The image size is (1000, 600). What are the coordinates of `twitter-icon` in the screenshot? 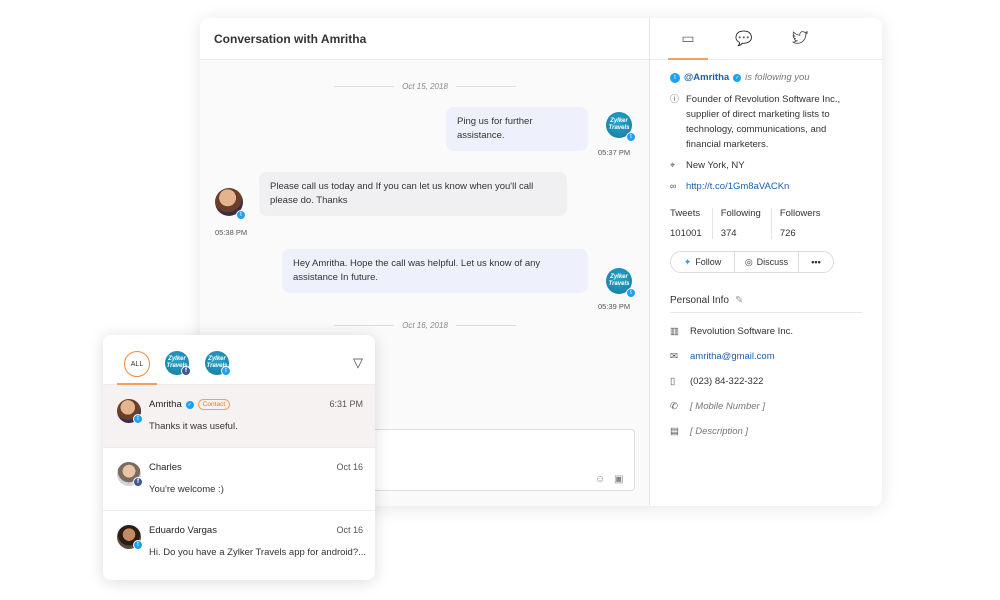 It's located at (800, 37).